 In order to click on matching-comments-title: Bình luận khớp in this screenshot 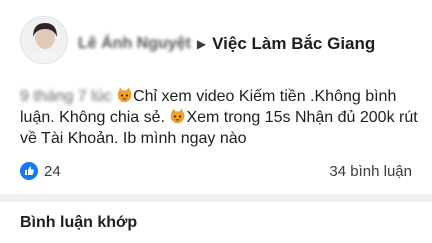, I will do `click(79, 222)`.